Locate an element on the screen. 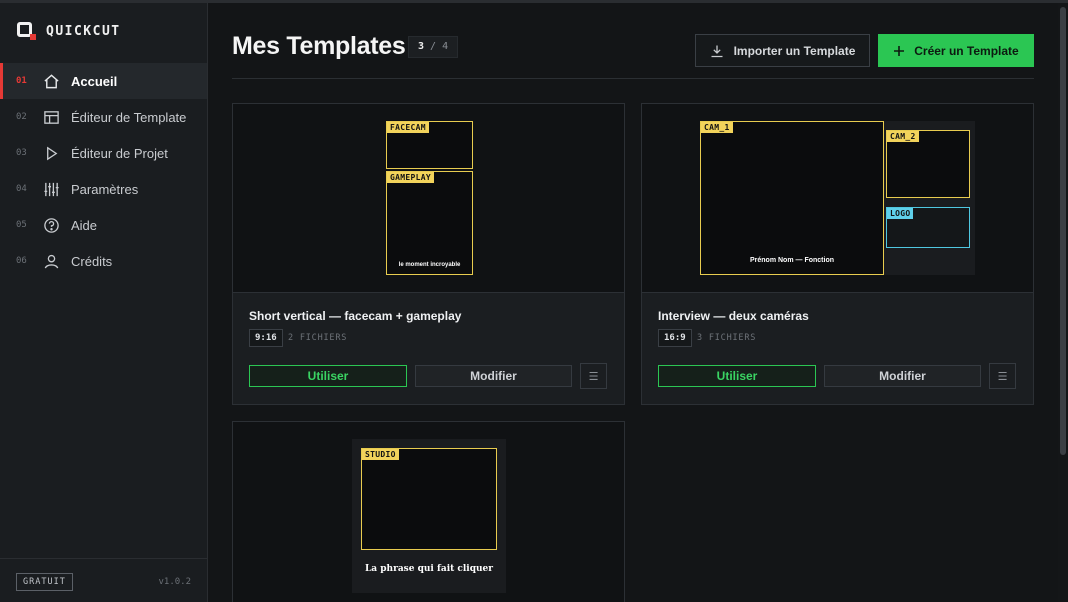  sidebar-item-label: Accueil is located at coordinates (94, 81).